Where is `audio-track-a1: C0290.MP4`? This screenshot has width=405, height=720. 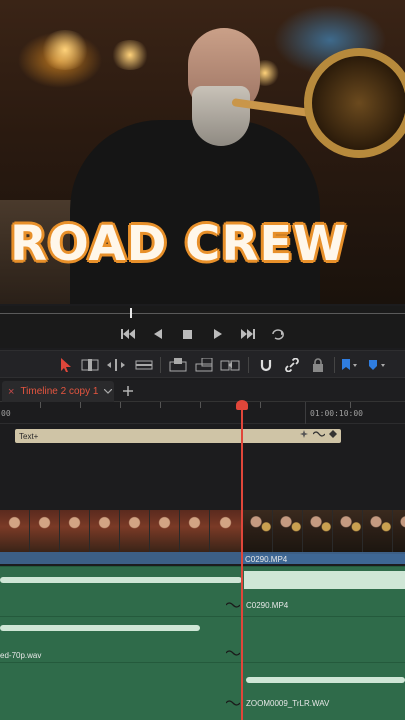 audio-track-a1: C0290.MP4 is located at coordinates (202, 591).